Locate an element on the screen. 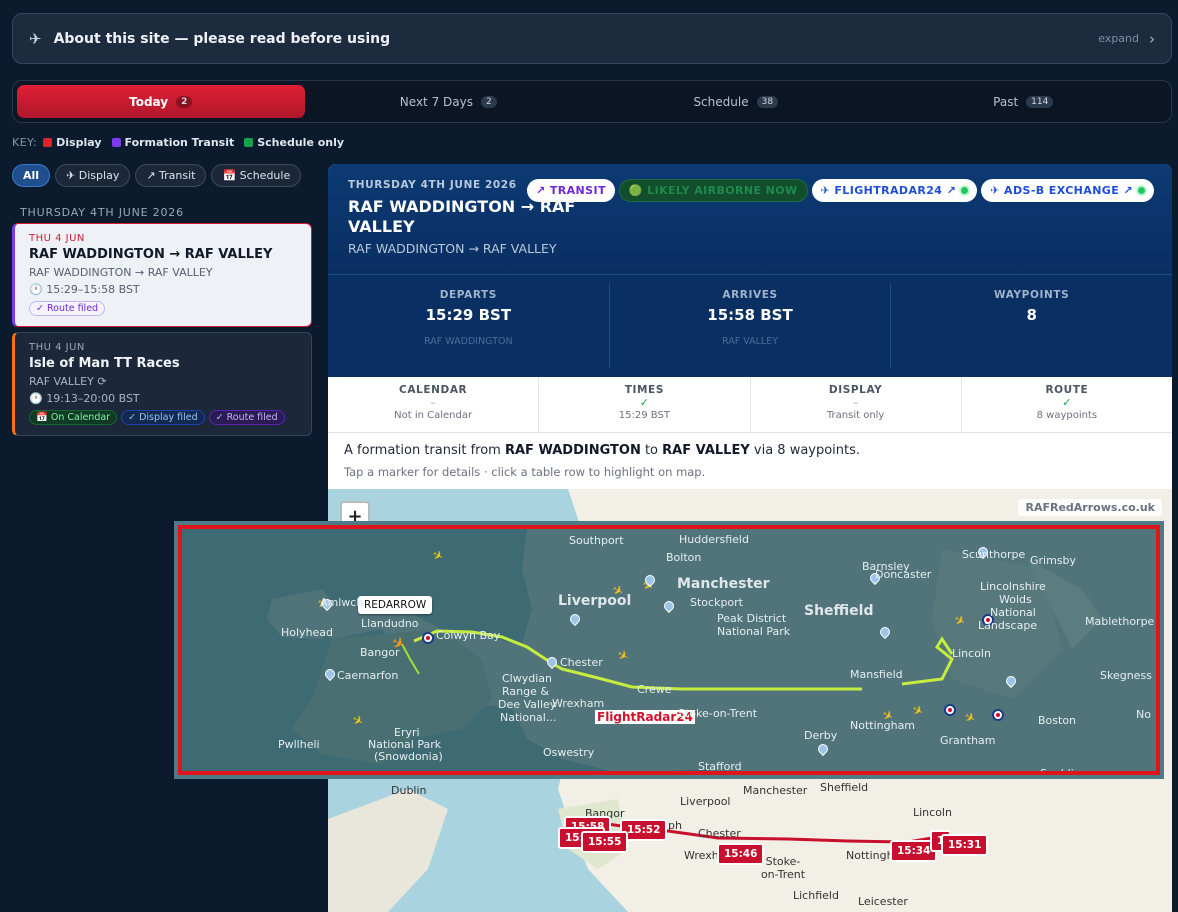 The width and height of the screenshot is (1178, 912). desc-origin: RAF WADDINGTON is located at coordinates (572, 450).